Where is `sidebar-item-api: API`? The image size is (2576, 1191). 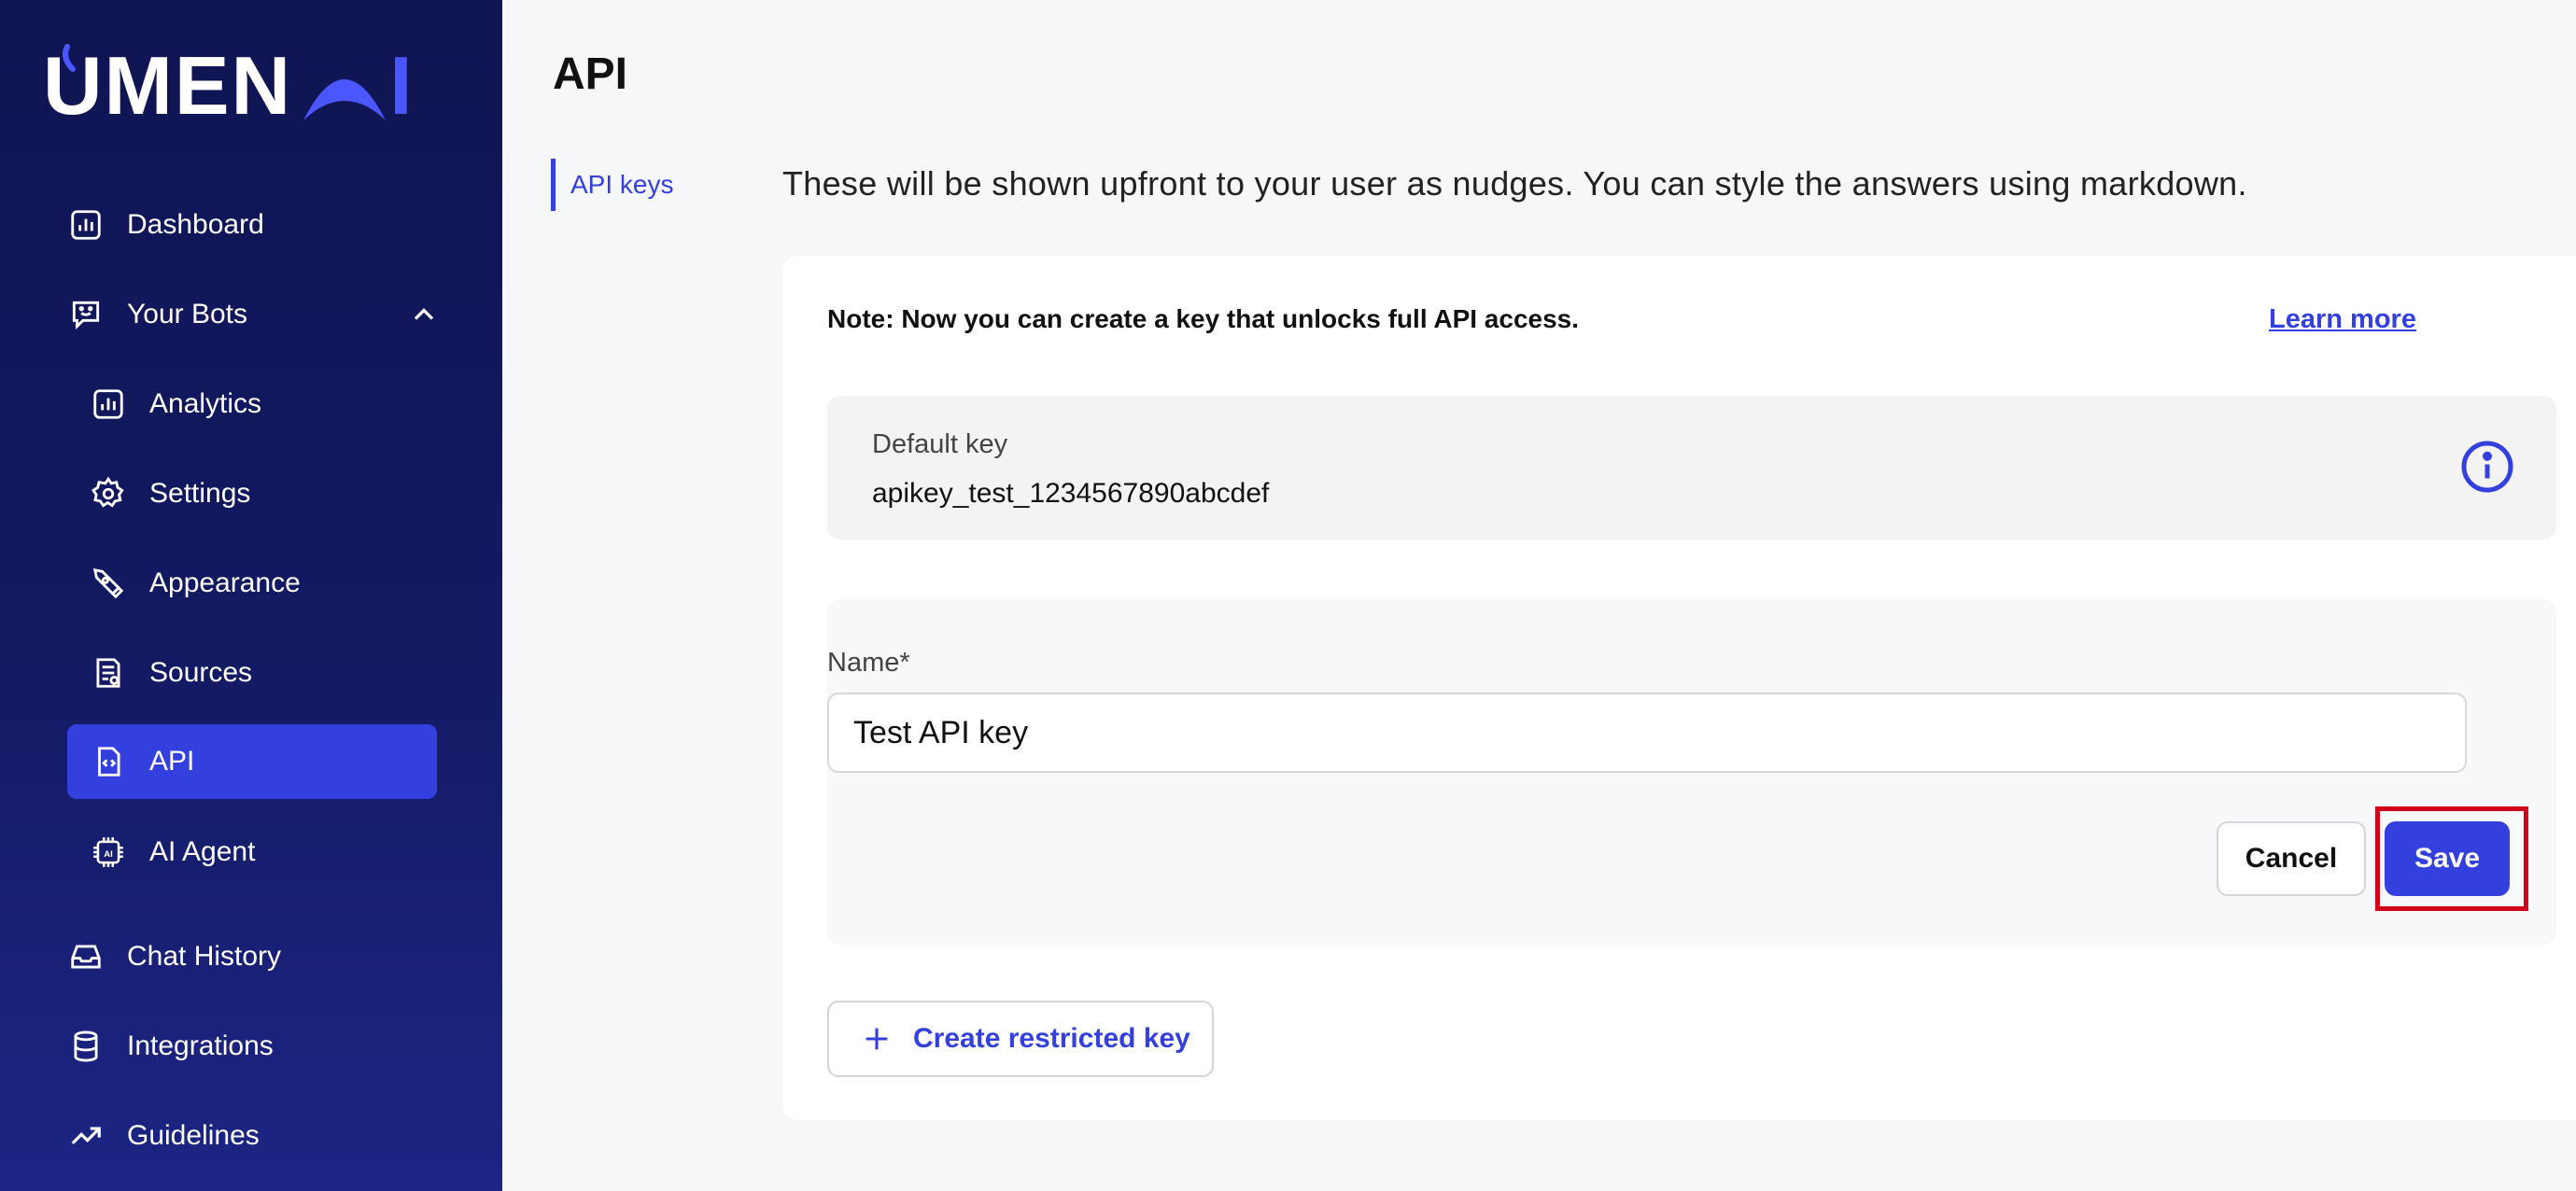 sidebar-item-api: API is located at coordinates (252, 761).